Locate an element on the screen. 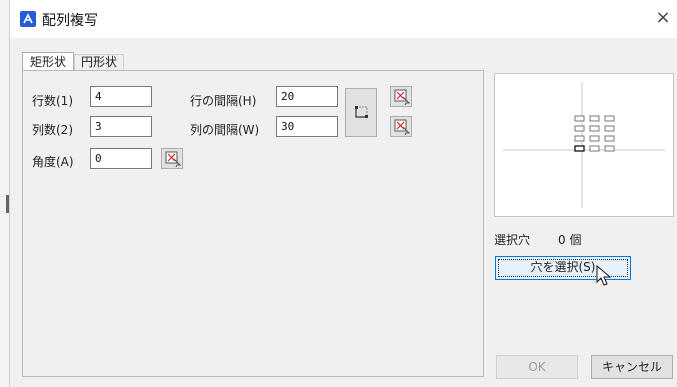 Image resolution: width=677 pixels, height=387 pixels. pick-angle-button is located at coordinates (172, 158).